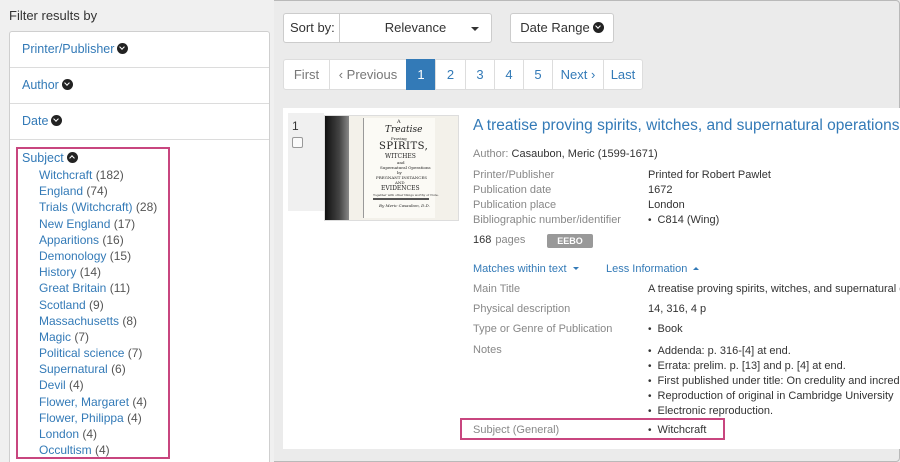 The image size is (900, 462). Describe the element at coordinates (509, 74) in the screenshot. I see `page-4: 4` at that location.